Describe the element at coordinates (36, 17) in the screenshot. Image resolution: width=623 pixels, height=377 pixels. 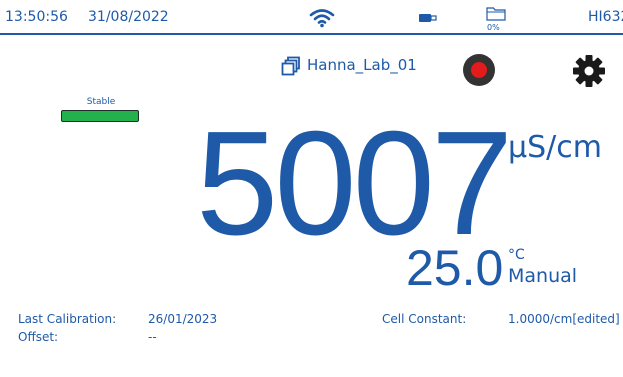
I see `status-time: 13:50:56` at that location.